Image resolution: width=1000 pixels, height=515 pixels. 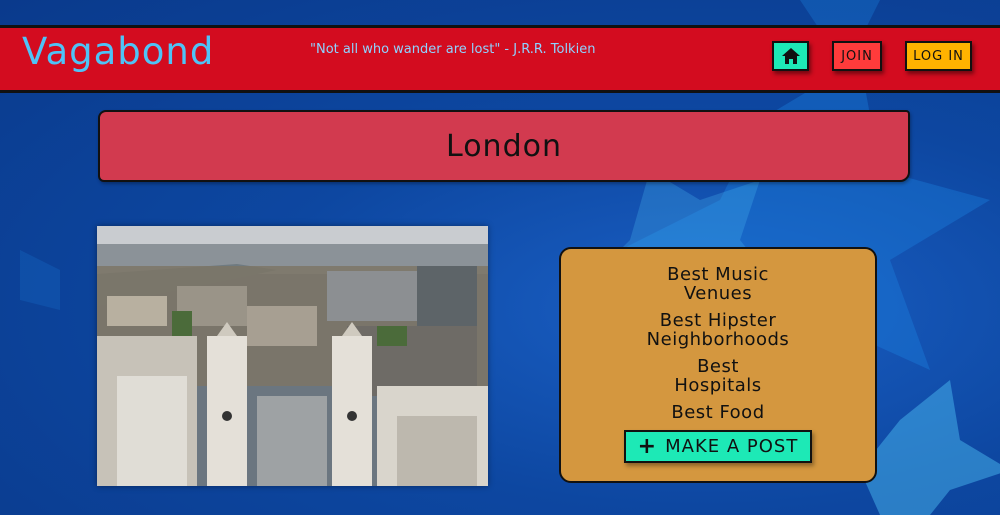 I want to click on make-a-post-button: + MAKE A POST, so click(x=718, y=446).